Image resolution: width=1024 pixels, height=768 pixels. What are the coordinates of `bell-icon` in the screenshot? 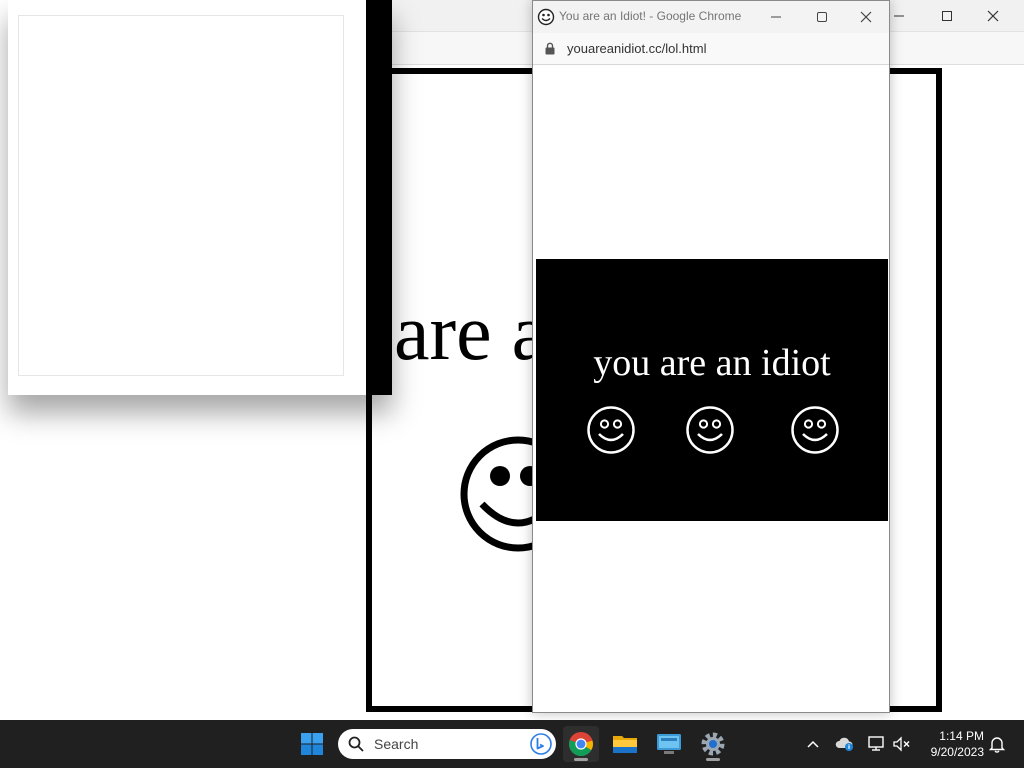 It's located at (997, 745).